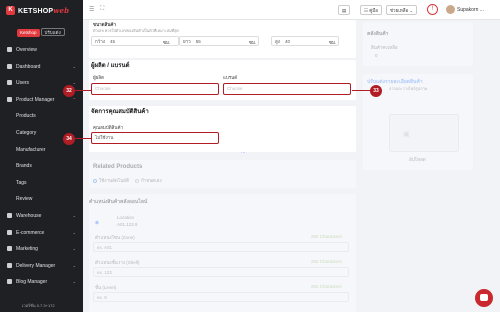 This screenshot has width=500, height=312. I want to click on level-input: ex. 9, so click(221, 297).